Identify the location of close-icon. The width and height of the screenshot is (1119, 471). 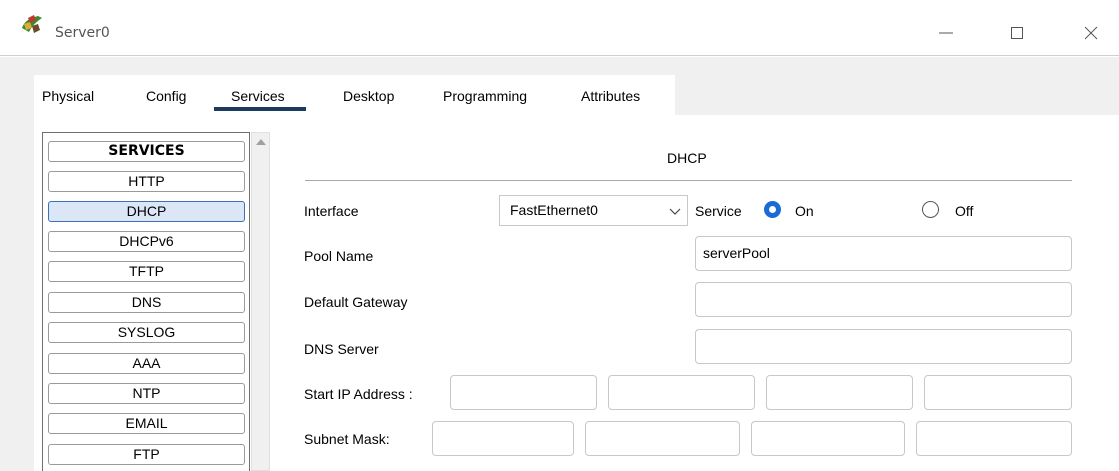
(1091, 33).